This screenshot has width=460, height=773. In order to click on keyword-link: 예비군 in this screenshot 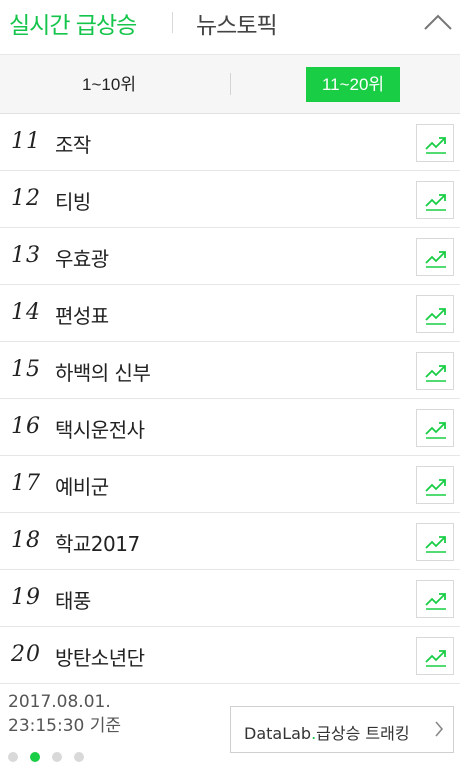, I will do `click(82, 485)`.